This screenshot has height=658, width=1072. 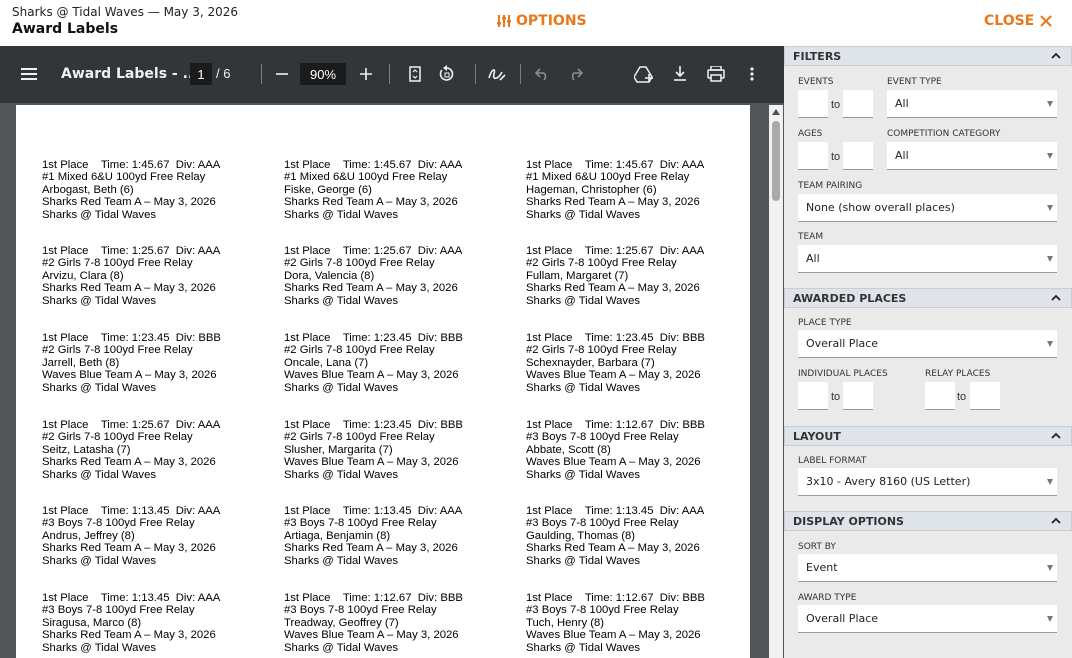 What do you see at coordinates (776, 161) in the screenshot?
I see `scrollbar-thumb` at bounding box center [776, 161].